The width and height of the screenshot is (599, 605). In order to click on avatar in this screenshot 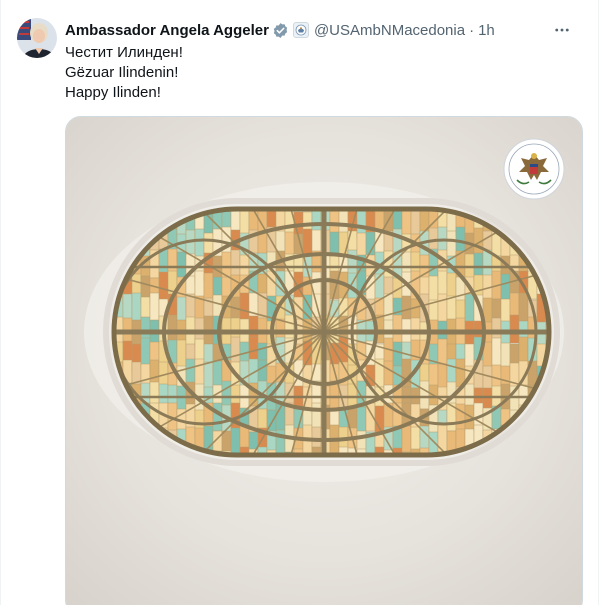, I will do `click(37, 38)`.